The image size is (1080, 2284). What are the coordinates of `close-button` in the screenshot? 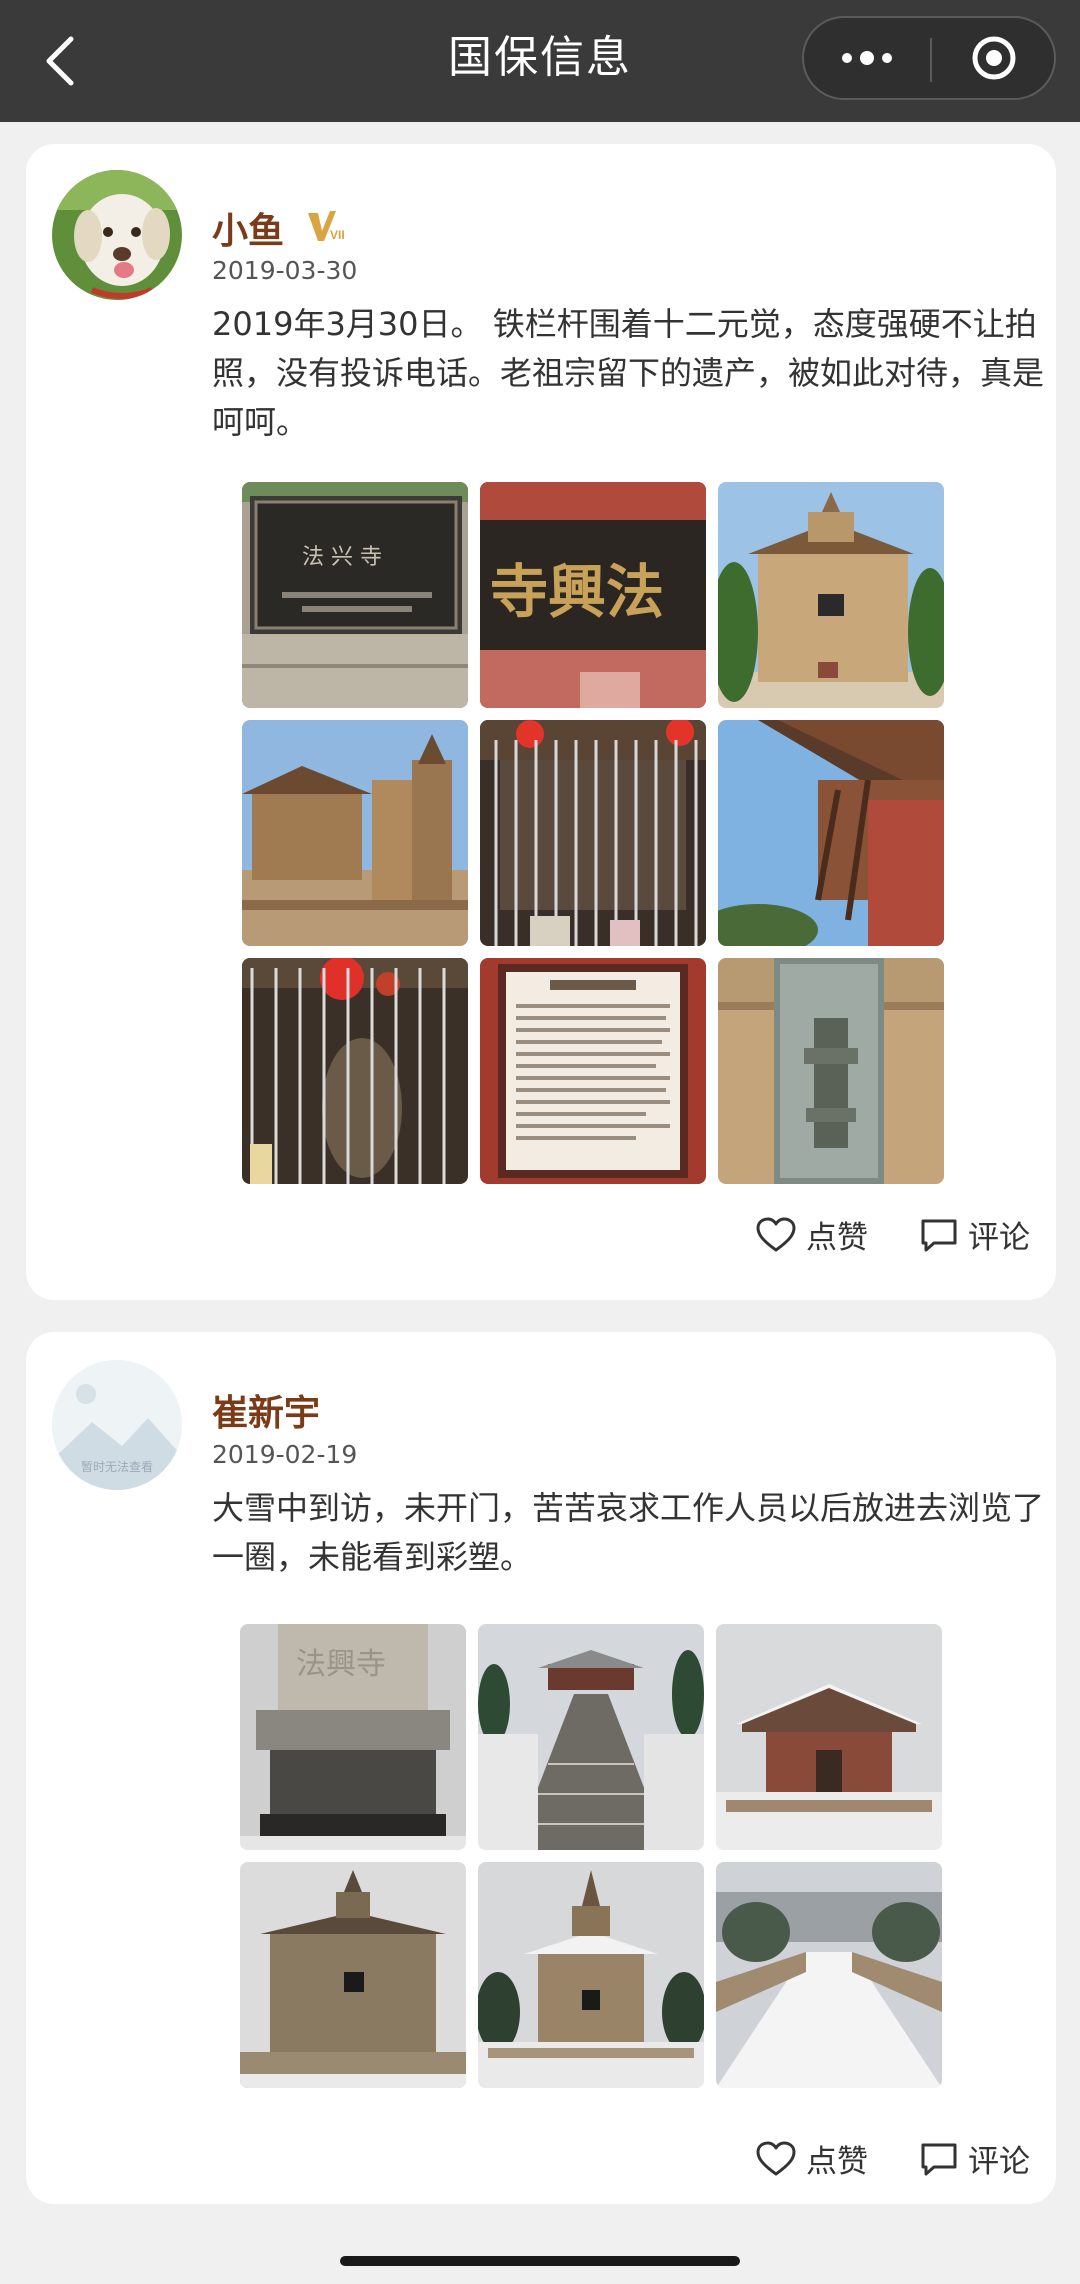 It's located at (994, 58).